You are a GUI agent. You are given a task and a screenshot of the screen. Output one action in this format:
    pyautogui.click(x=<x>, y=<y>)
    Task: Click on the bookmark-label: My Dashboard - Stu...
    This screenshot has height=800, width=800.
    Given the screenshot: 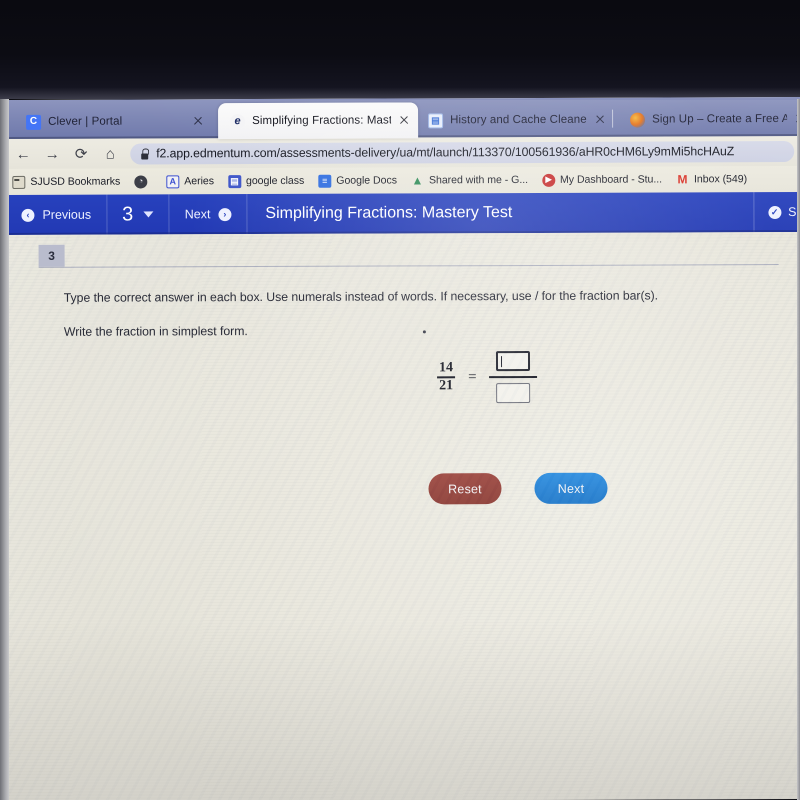 What is the action you would take?
    pyautogui.click(x=611, y=179)
    